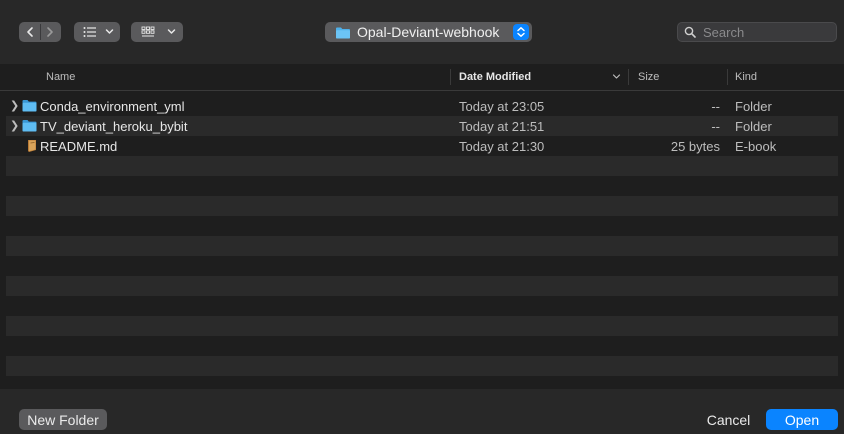 Image resolution: width=844 pixels, height=434 pixels. Describe the element at coordinates (802, 419) in the screenshot. I see `open-button: Open` at that location.